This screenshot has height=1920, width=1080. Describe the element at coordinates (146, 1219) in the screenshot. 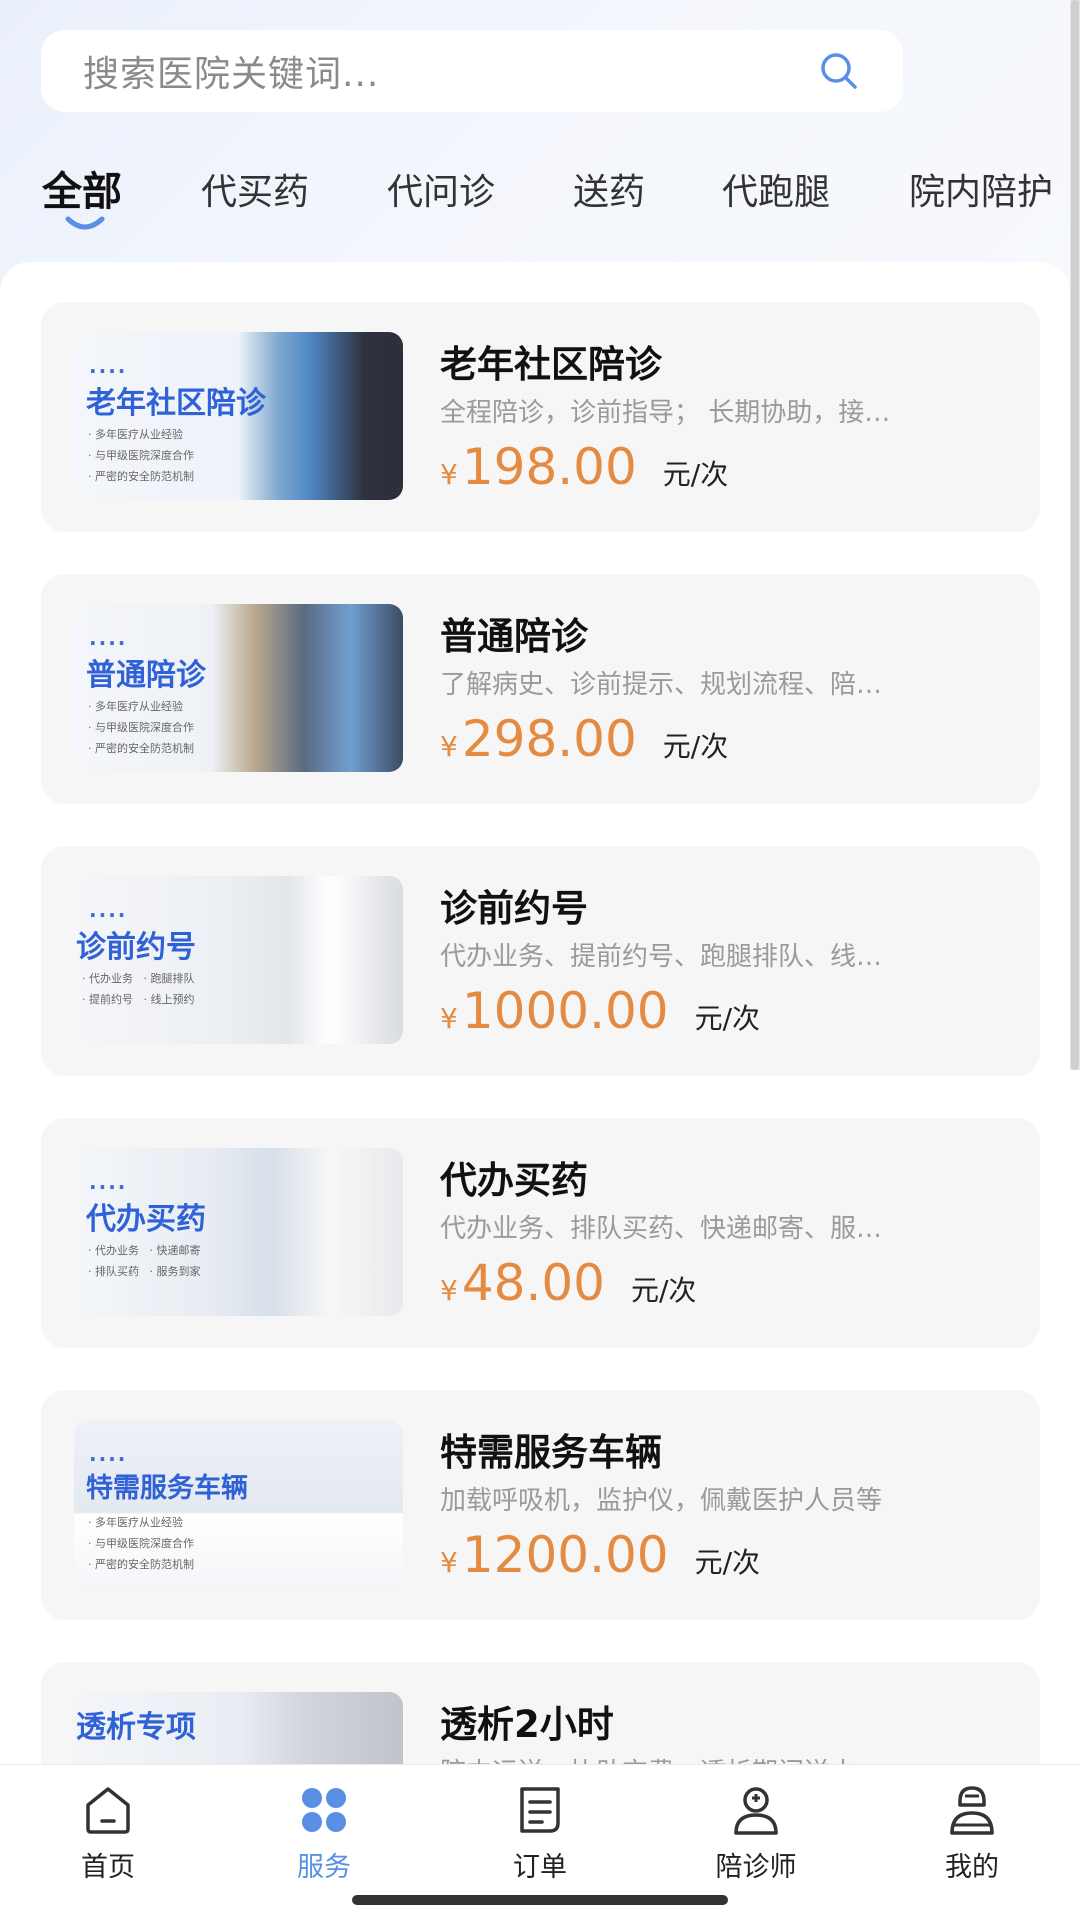

I see `thumbnail-title: 代办买药` at that location.